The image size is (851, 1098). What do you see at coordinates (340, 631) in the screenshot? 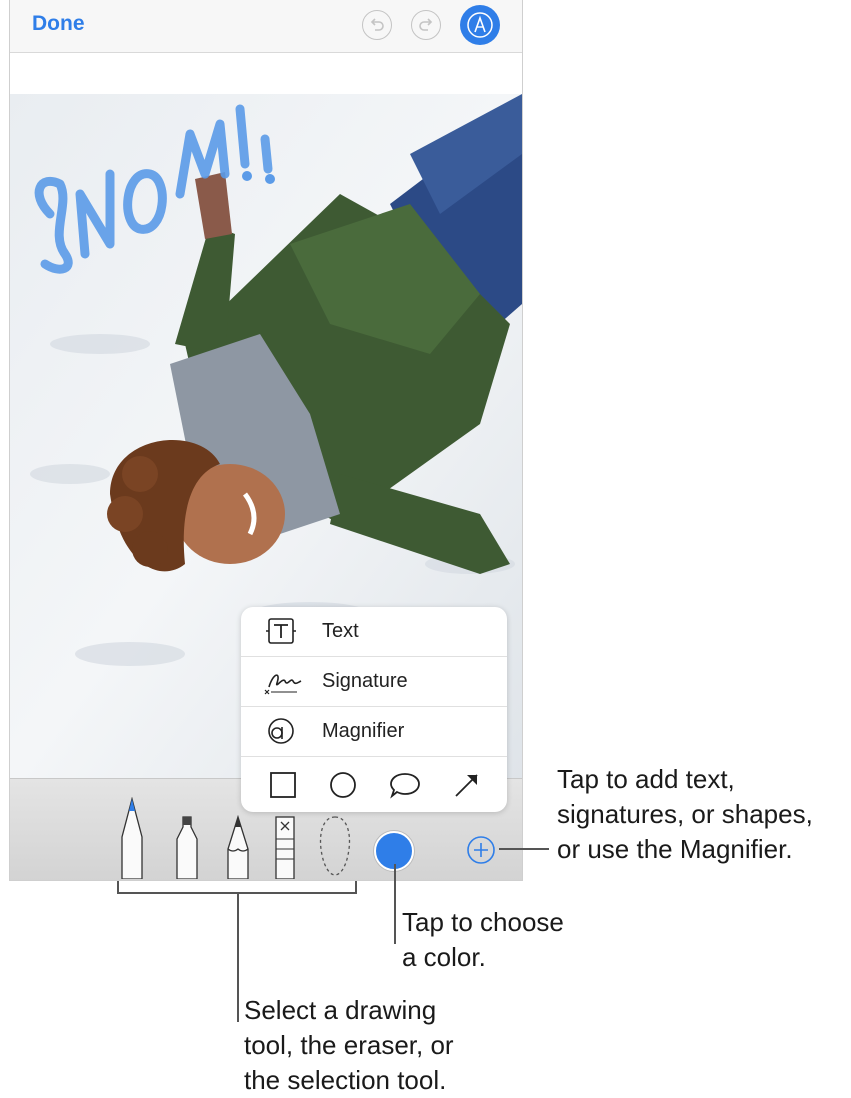
I see `popover-item-label: Text` at bounding box center [340, 631].